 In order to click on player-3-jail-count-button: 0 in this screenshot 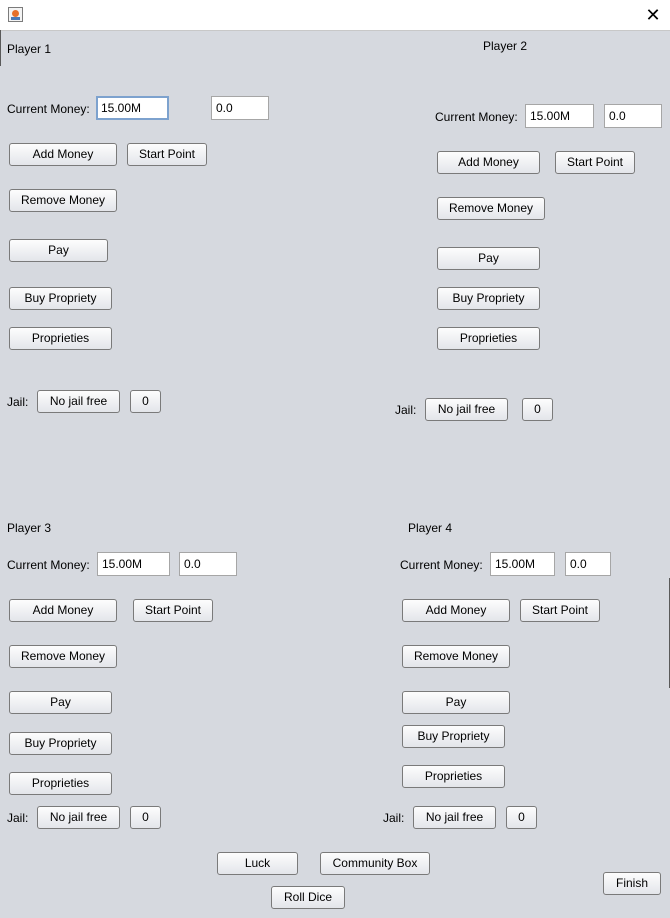, I will do `click(145, 817)`.